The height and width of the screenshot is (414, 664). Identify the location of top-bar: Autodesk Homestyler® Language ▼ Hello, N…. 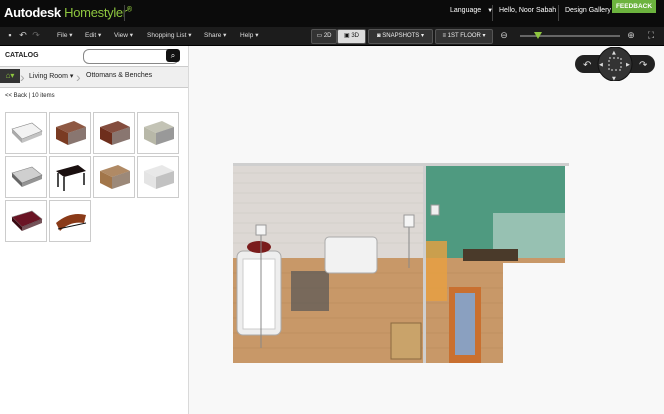
(332, 13).